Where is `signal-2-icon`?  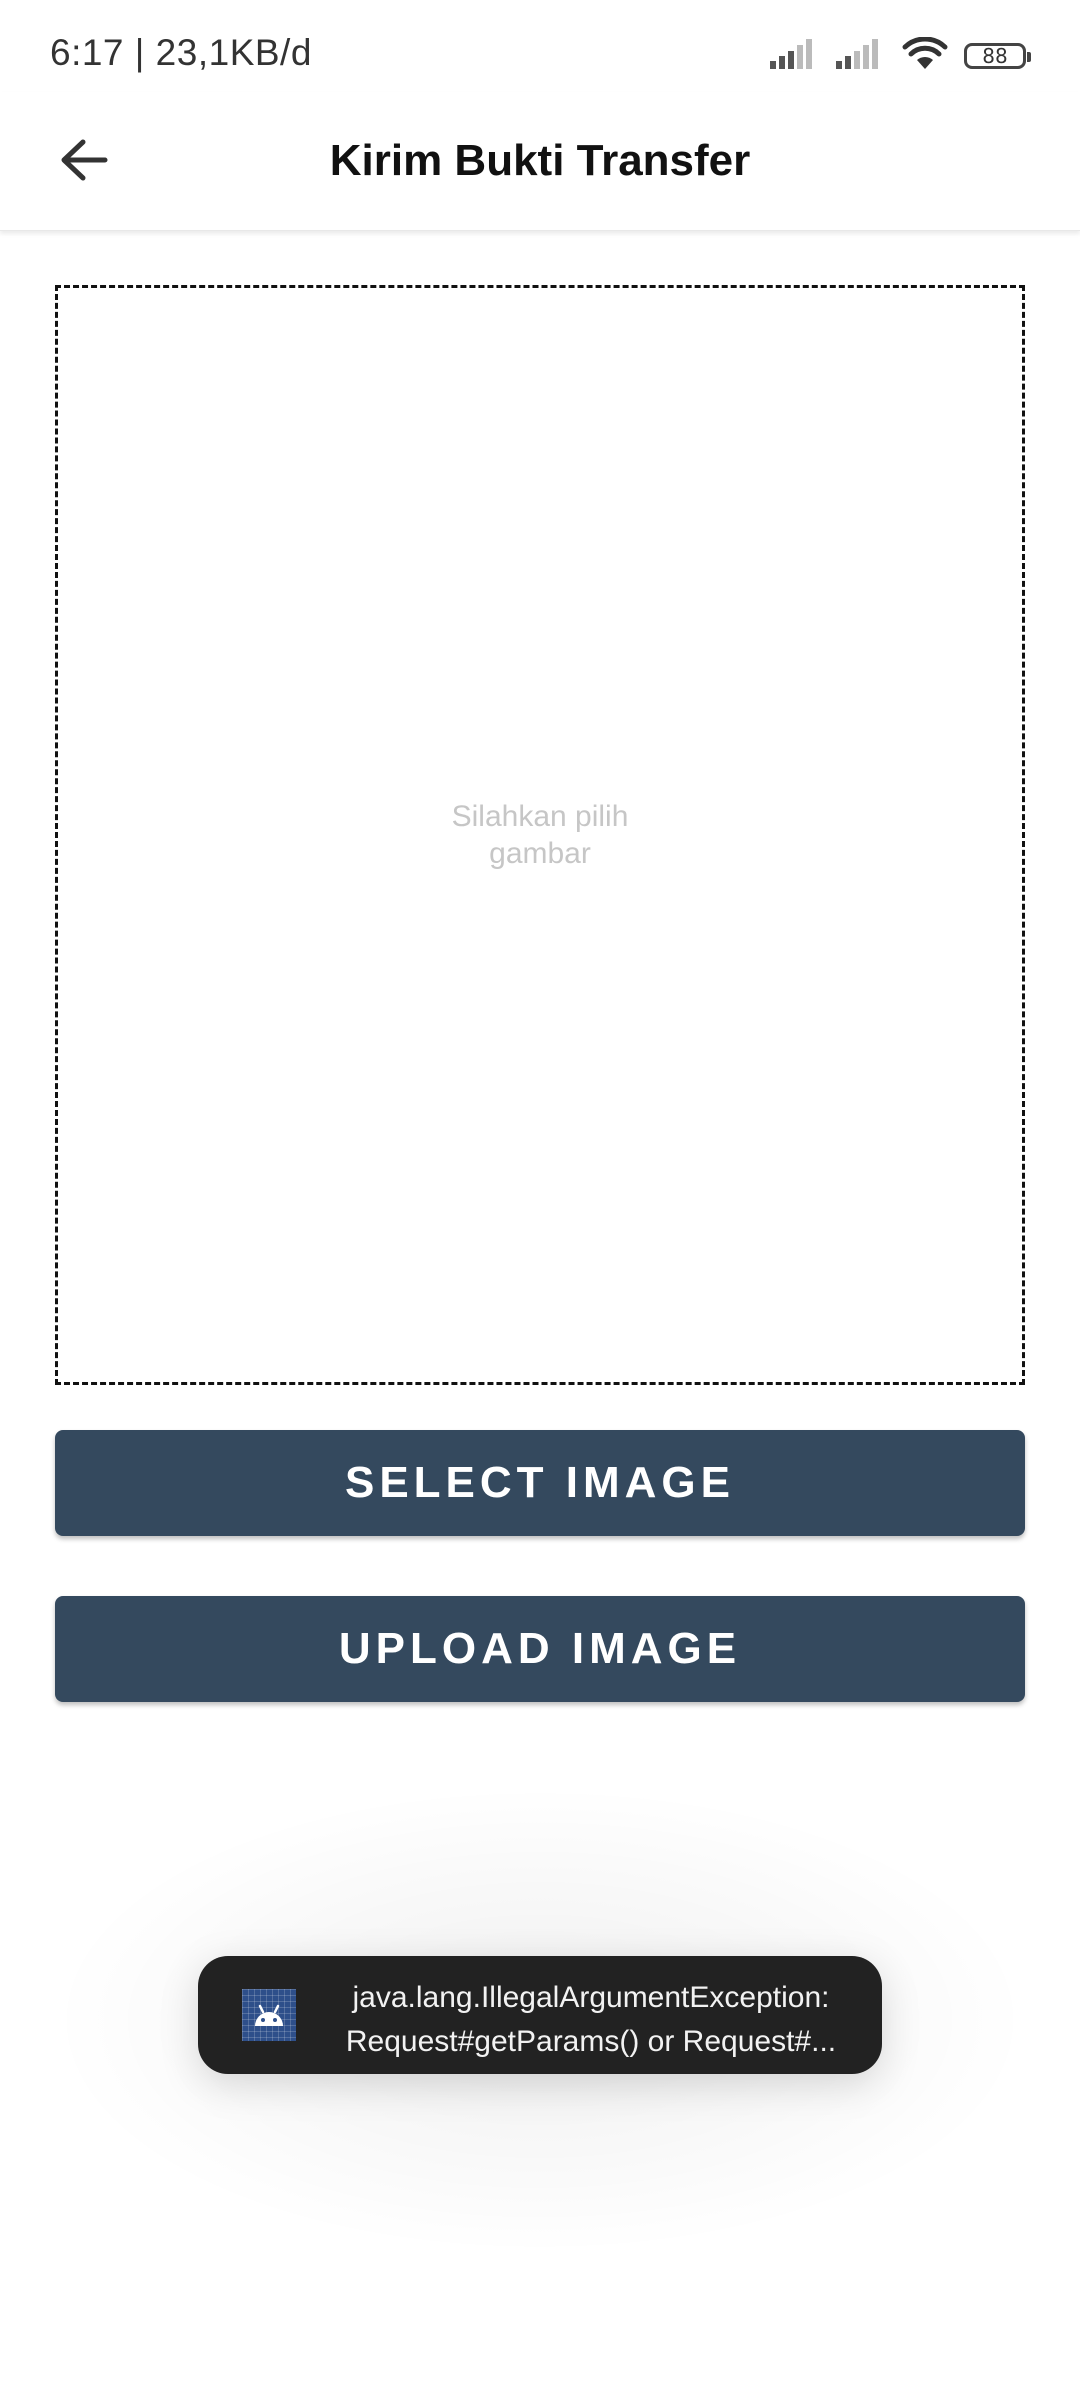
signal-2-icon is located at coordinates (861, 56).